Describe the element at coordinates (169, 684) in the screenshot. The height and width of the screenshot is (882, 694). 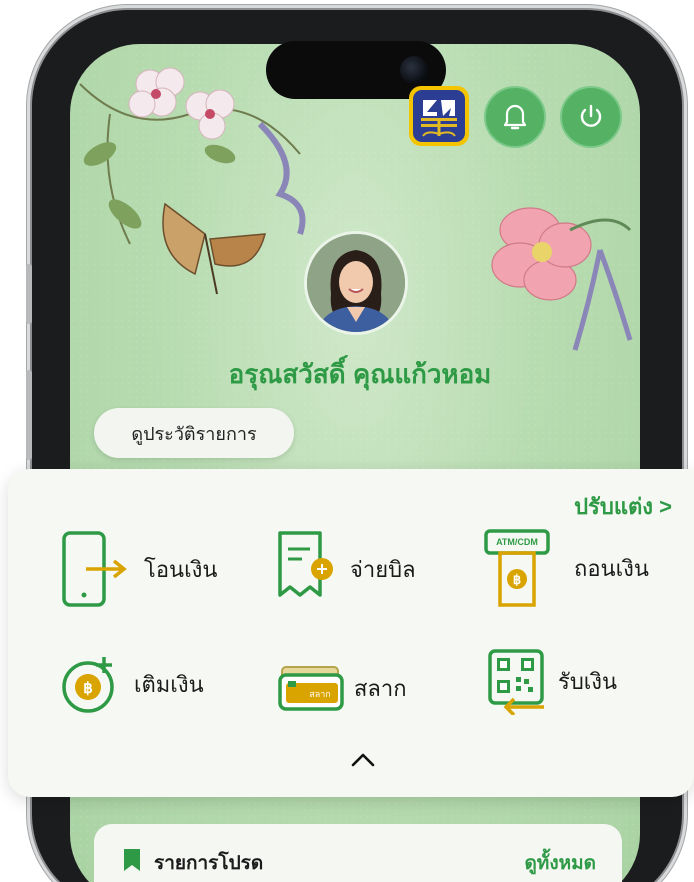
I see `menu-item-label: เติมเงิน` at that location.